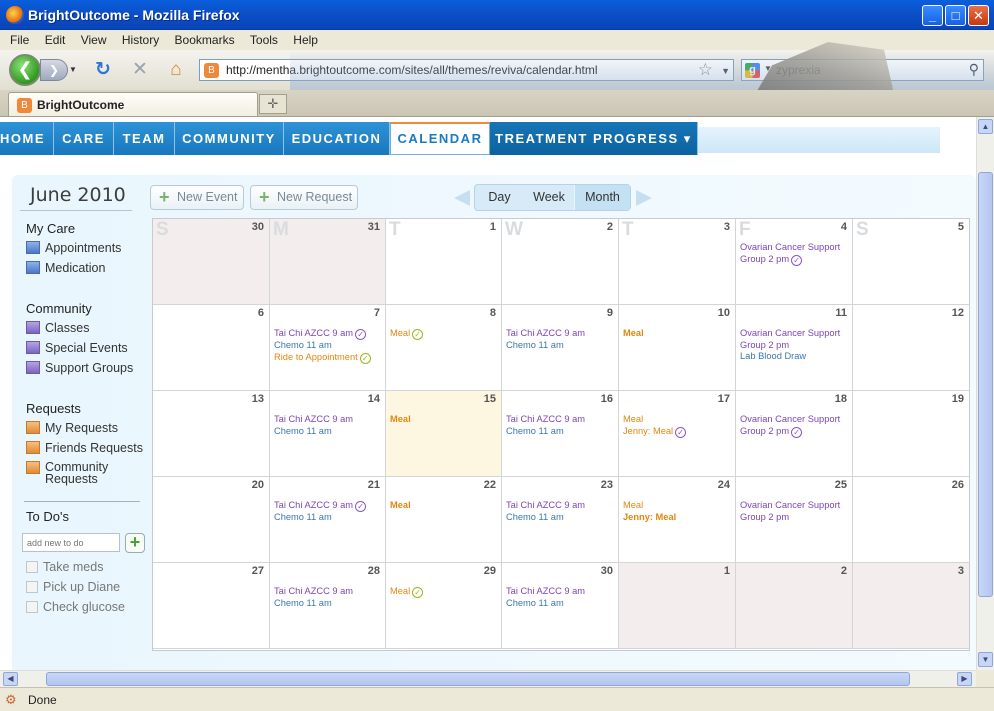 This screenshot has width=994, height=711. What do you see at coordinates (560, 434) in the screenshot?
I see `calendar-day-cell: 16 Tai Chi AZCC 9 am Chemo 11 am` at bounding box center [560, 434].